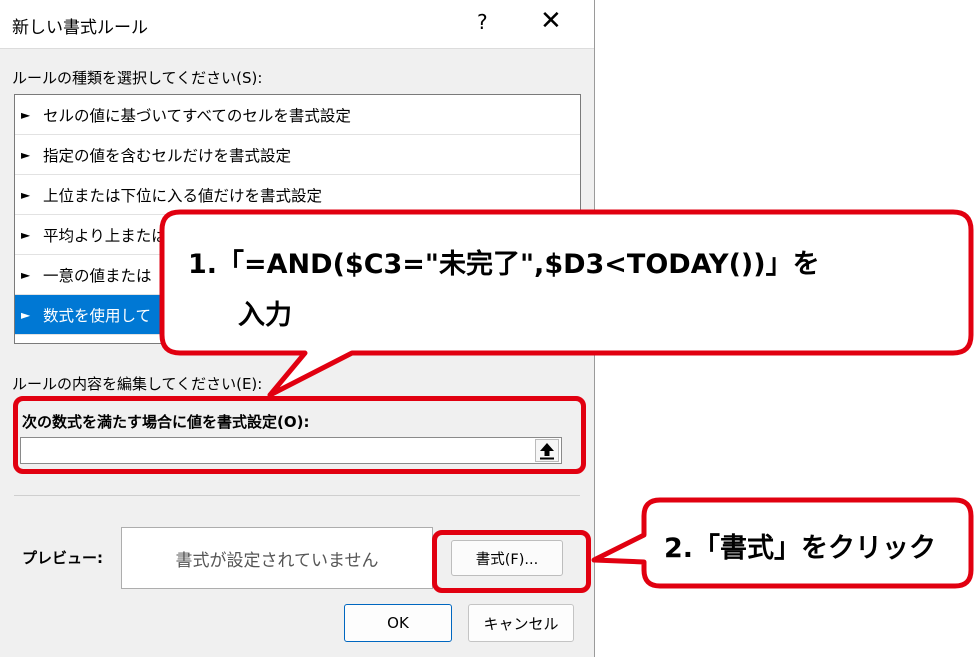 The image size is (977, 657). Describe the element at coordinates (800, 548) in the screenshot. I see `callout-step2: 2.「書式」をクリック` at that location.